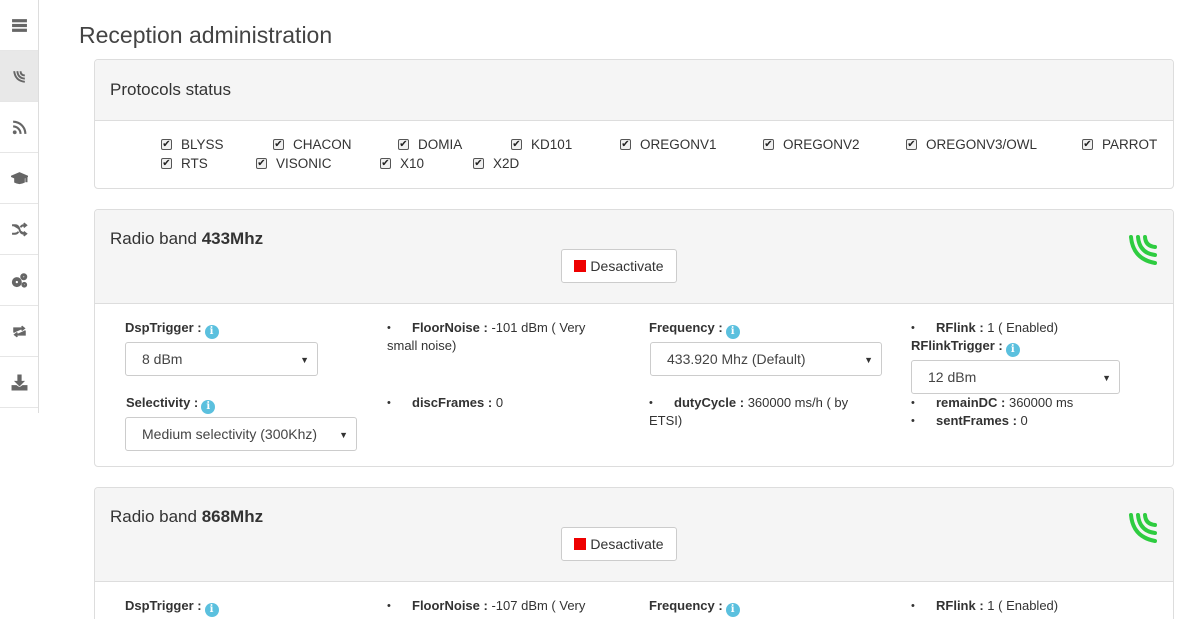 This screenshot has height=619, width=1187. What do you see at coordinates (811, 144) in the screenshot?
I see `protocol-checkbox-oregonv2: ✔ OREGONV2` at bounding box center [811, 144].